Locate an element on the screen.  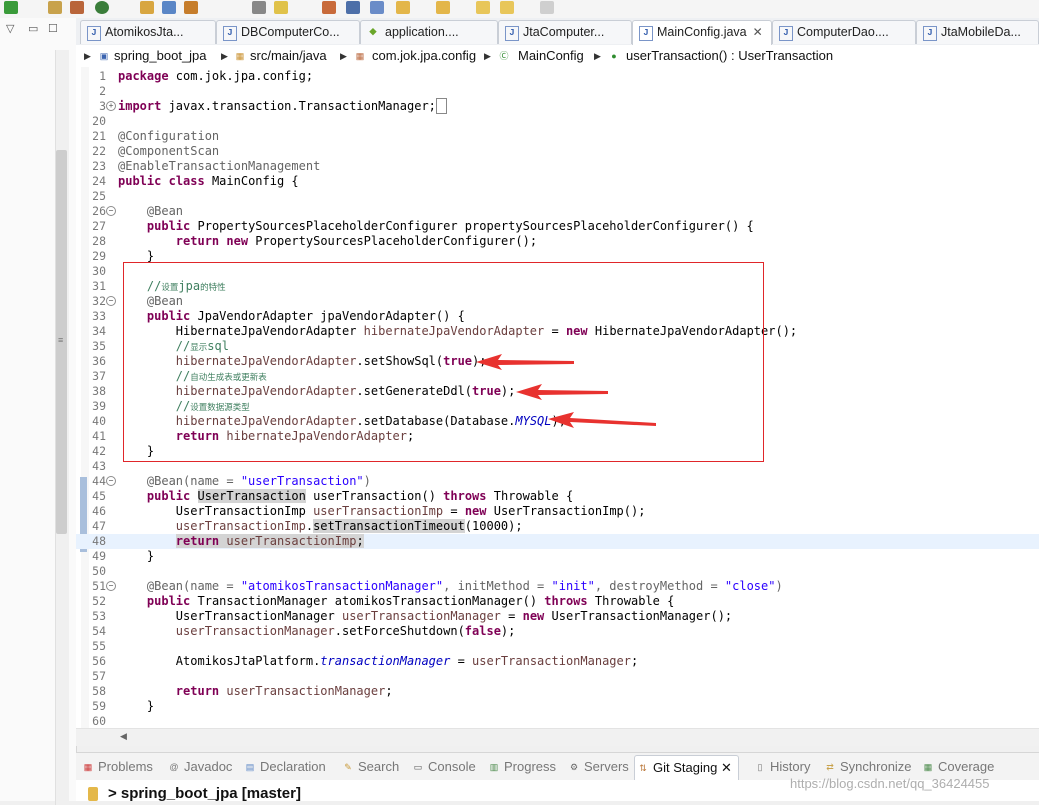
breadcrumb-source-folder: src/main/java is located at coordinates (288, 56).